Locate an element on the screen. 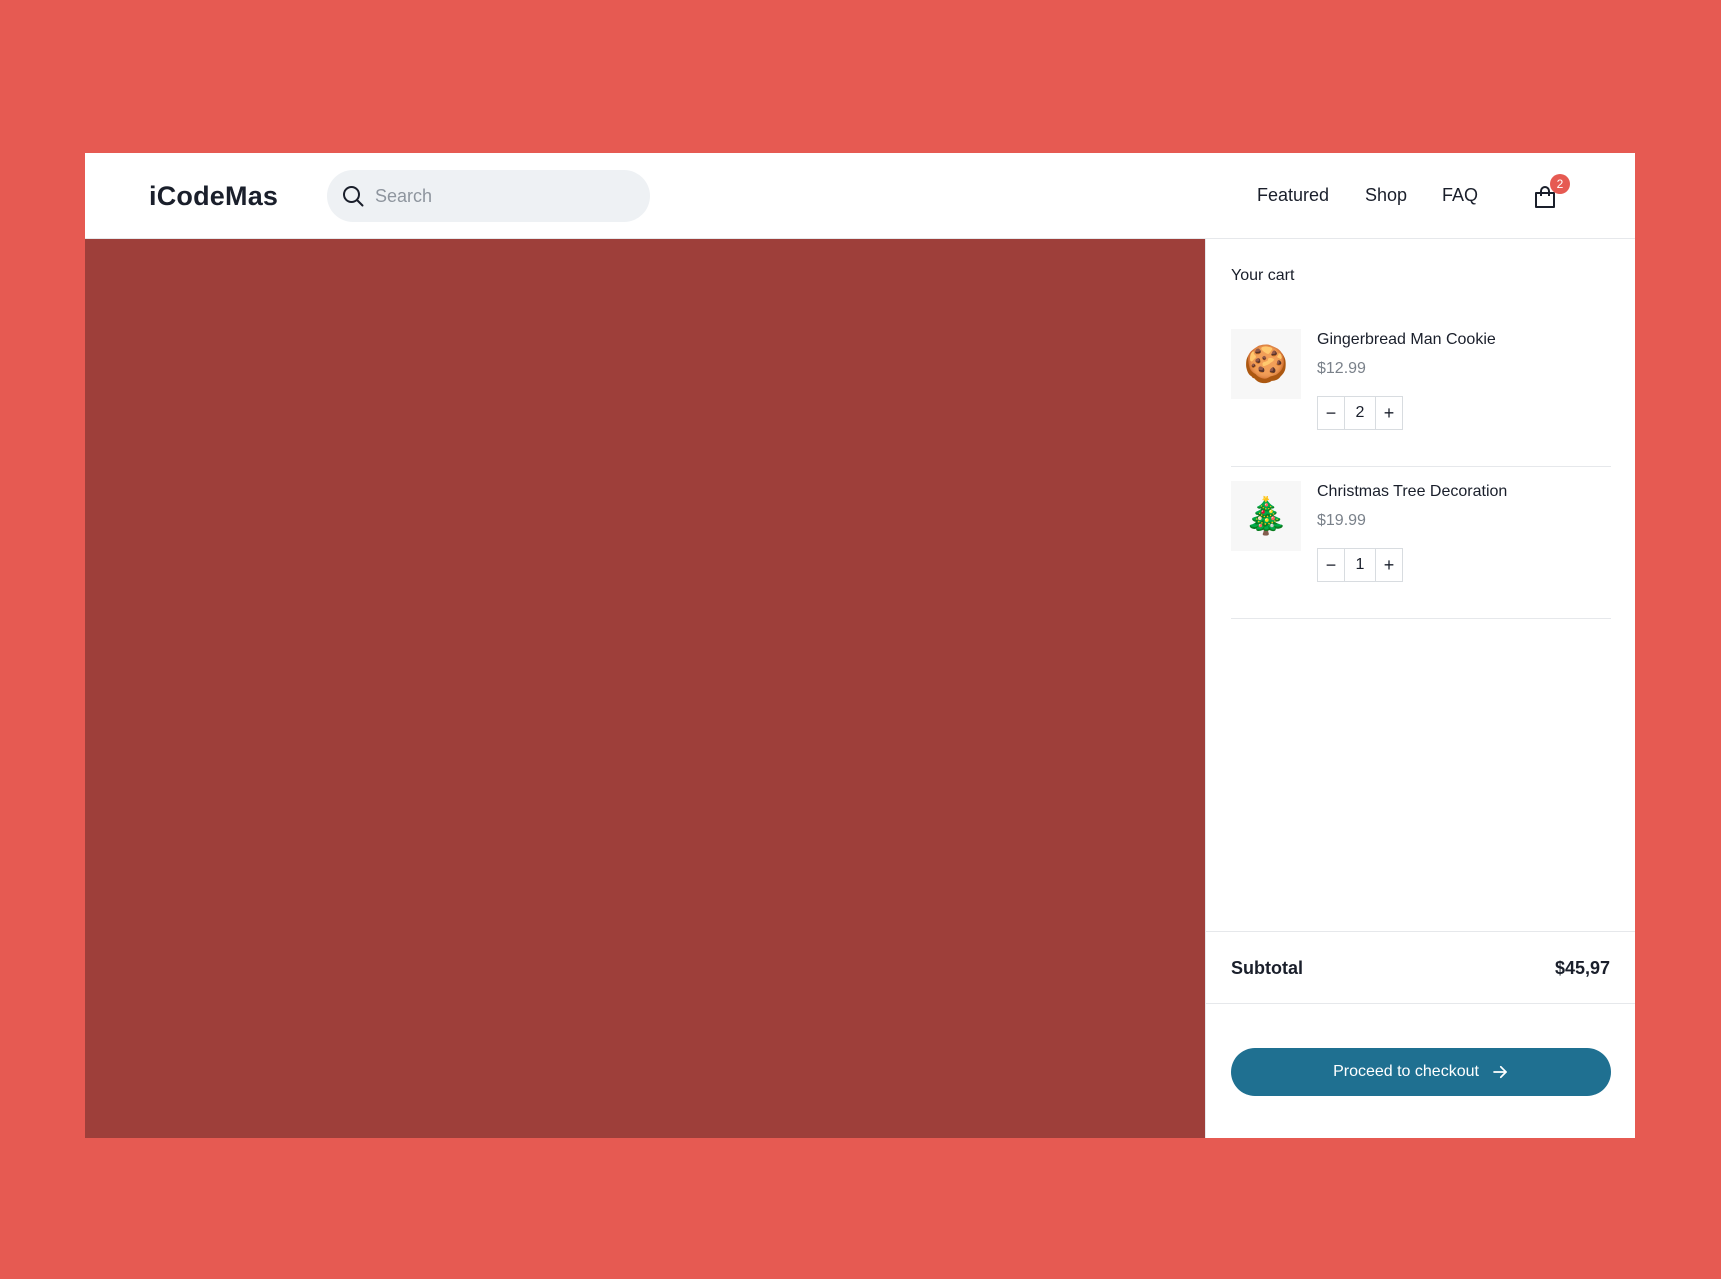 The height and width of the screenshot is (1279, 1721). checkout-label: Proceed to checkout is located at coordinates (1406, 1071).